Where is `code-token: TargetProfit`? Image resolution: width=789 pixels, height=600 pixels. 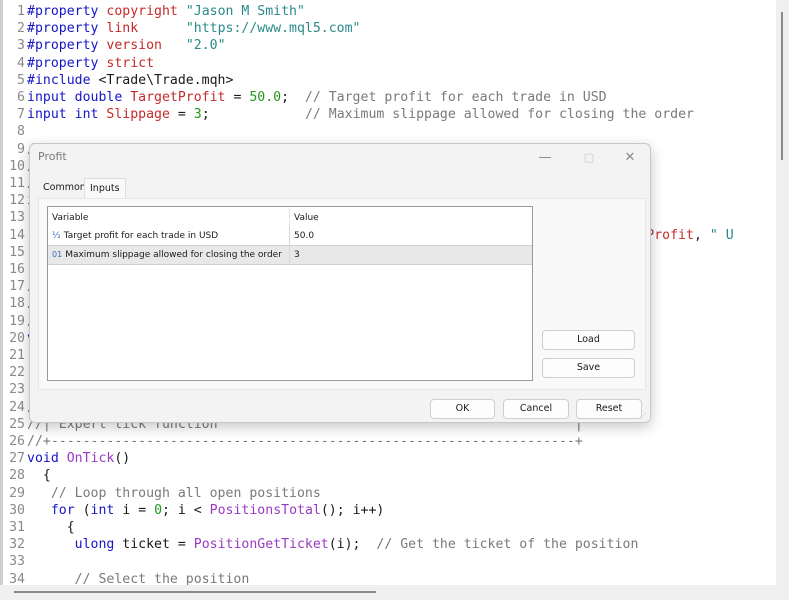
code-token: TargetProfit is located at coordinates (178, 97).